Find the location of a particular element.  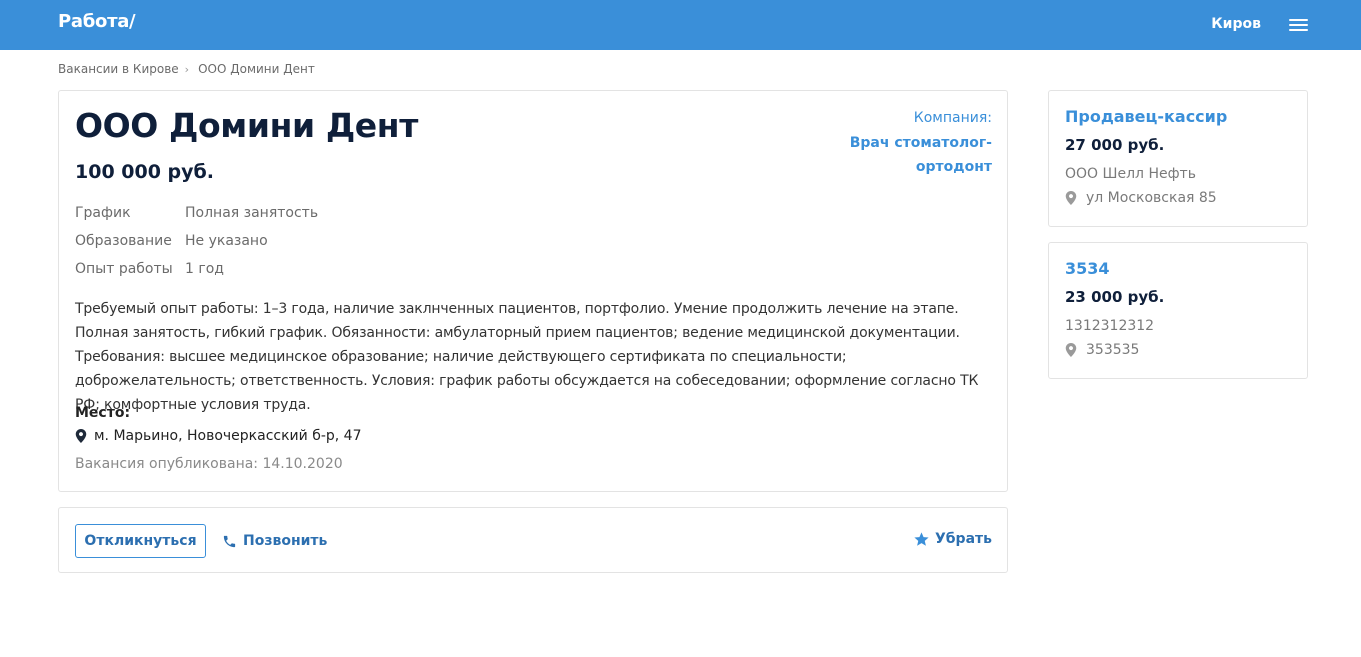

breadcrumb-vacancies-link: Вакансии в Кирове is located at coordinates (118, 69).